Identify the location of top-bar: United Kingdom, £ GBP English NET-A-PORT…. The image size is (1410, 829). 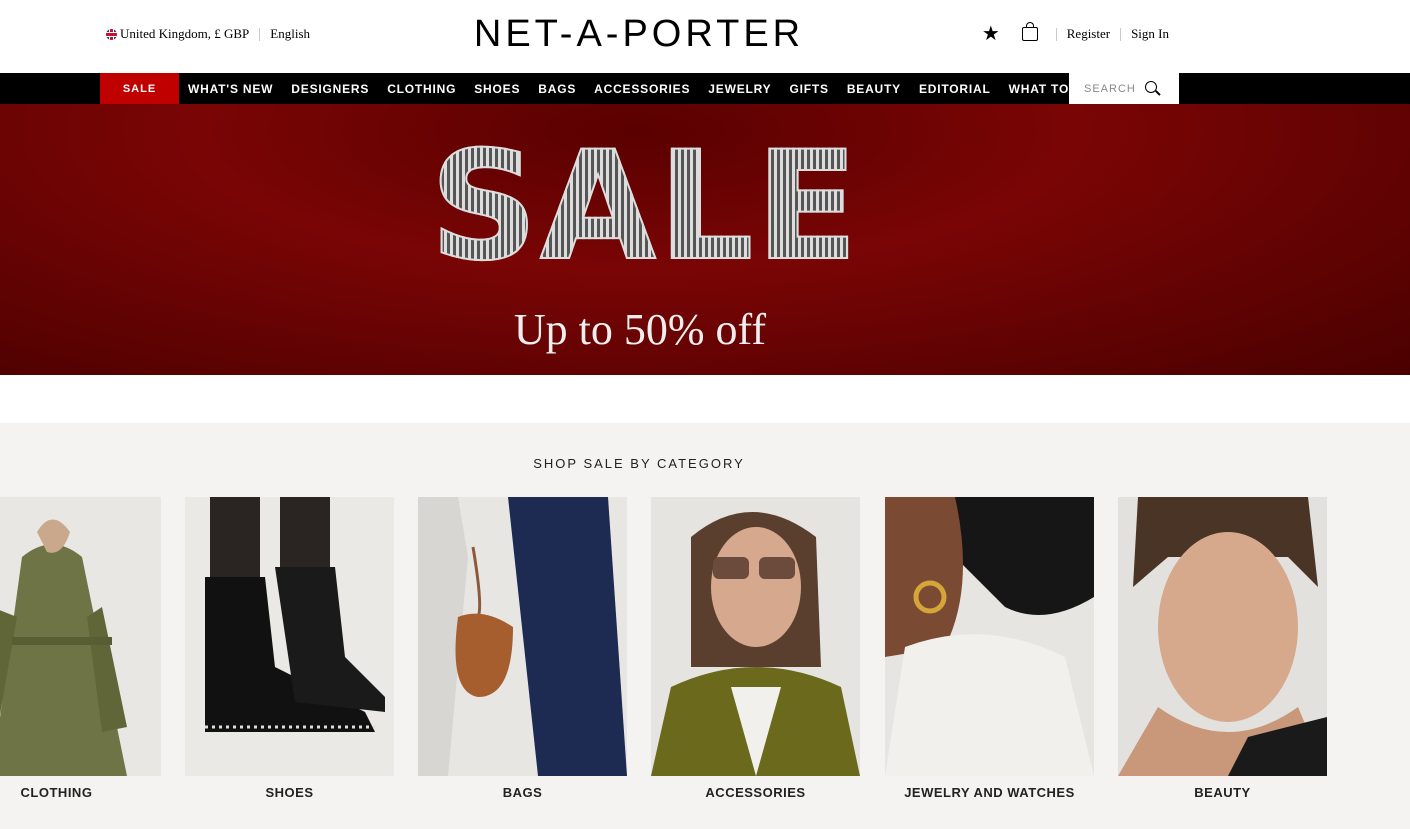
(705, 36).